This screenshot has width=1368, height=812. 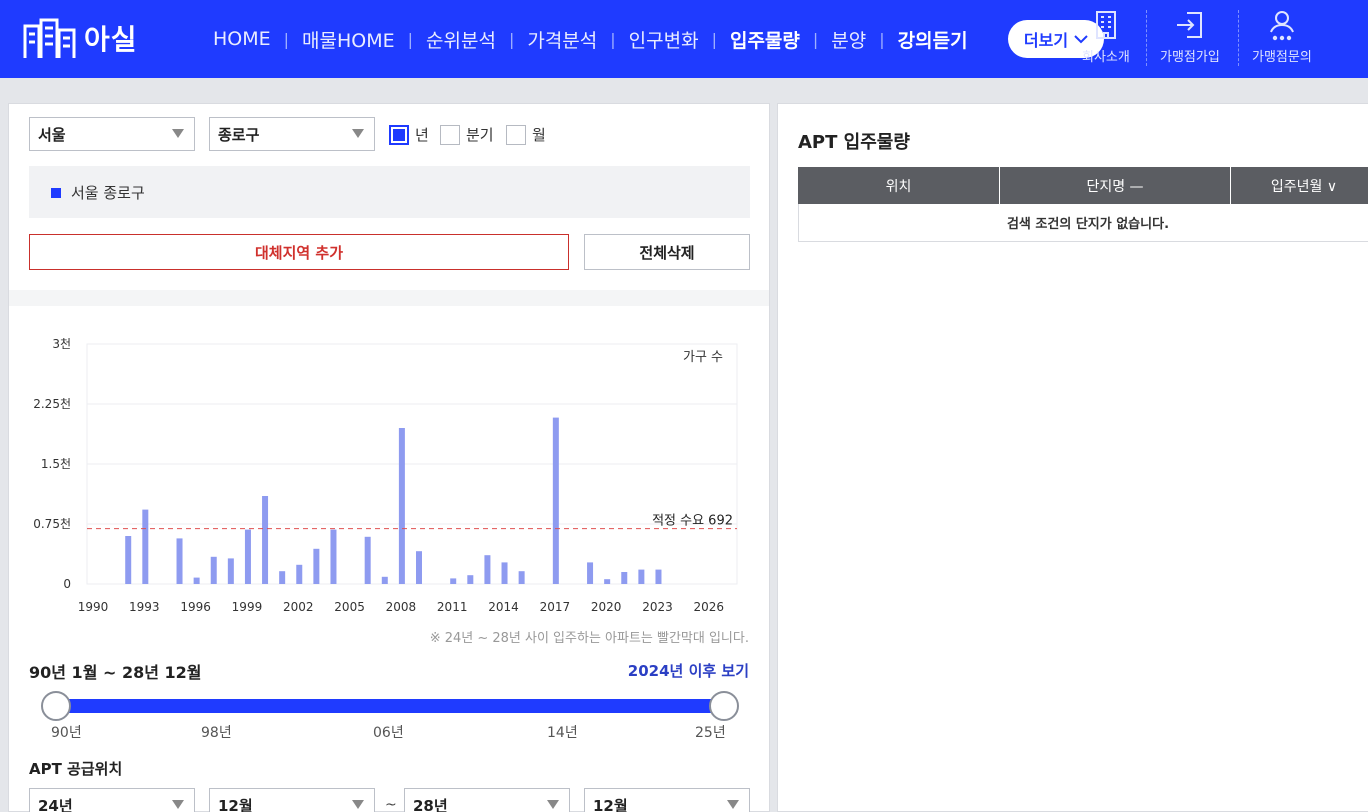 I want to click on franchise-join-label: 가맹점가입, so click(x=1190, y=57).